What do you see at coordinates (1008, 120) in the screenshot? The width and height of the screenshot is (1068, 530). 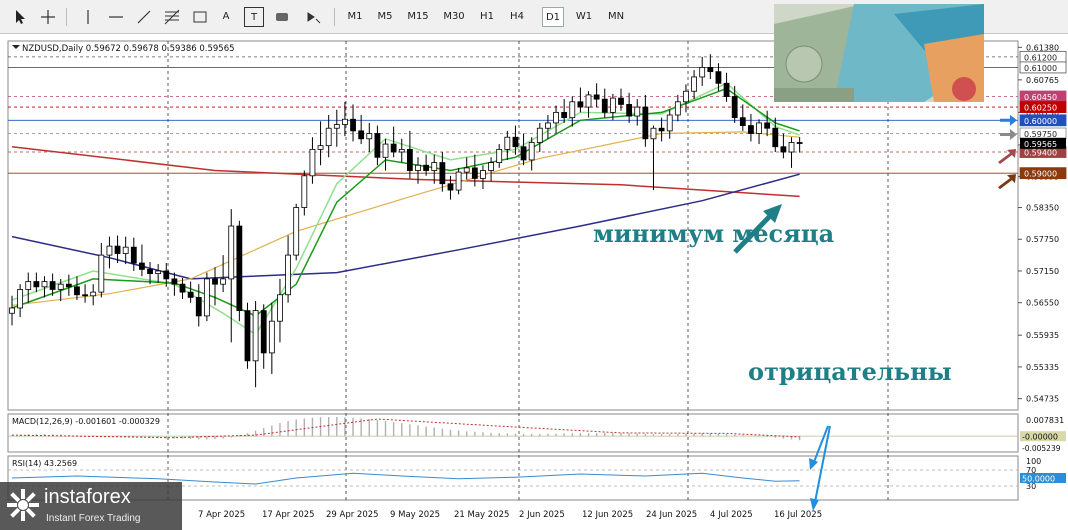 I see `arrow-right-blue-icon` at bounding box center [1008, 120].